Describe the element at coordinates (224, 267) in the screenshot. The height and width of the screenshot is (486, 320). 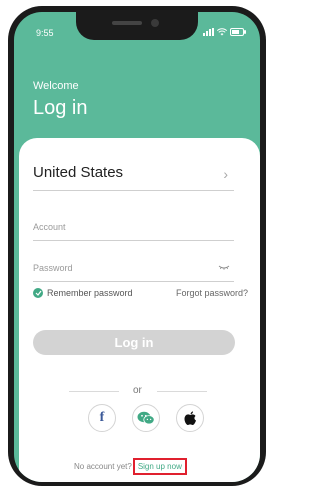
I see `eye-closed-icon` at that location.